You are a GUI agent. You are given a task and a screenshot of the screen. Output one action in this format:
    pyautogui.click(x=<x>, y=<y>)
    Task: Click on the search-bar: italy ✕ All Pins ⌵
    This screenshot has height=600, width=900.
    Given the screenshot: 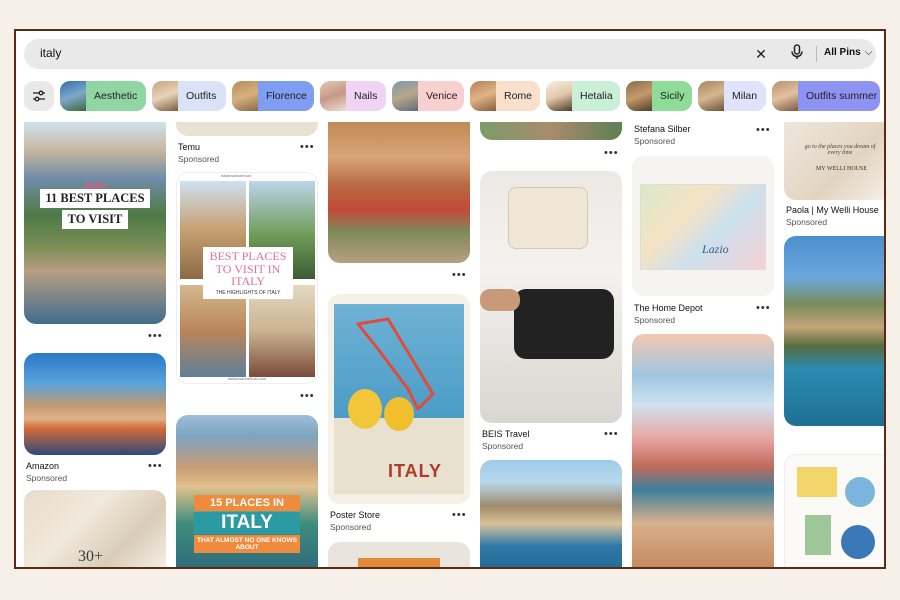 What is the action you would take?
    pyautogui.click(x=450, y=54)
    